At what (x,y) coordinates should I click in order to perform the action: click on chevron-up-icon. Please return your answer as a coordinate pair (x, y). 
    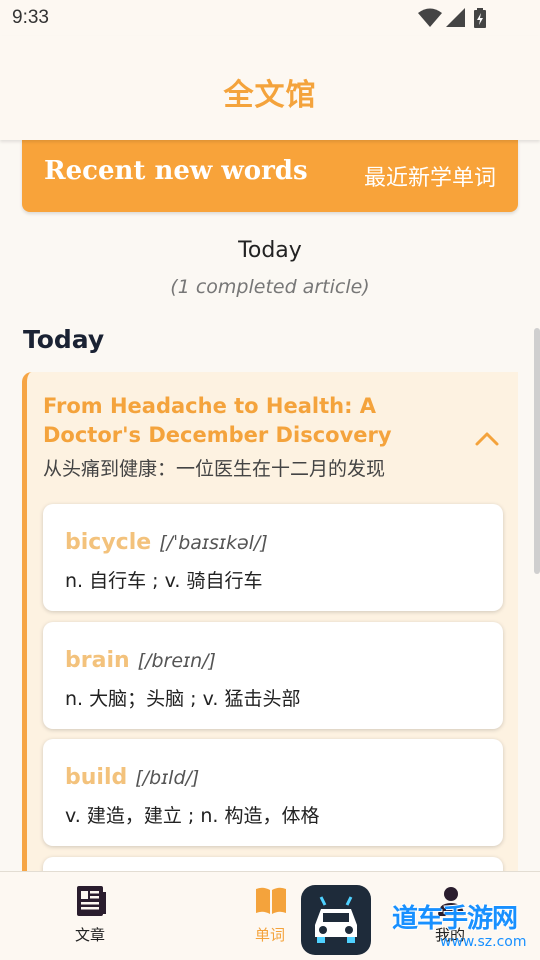
    Looking at the image, I should click on (487, 439).